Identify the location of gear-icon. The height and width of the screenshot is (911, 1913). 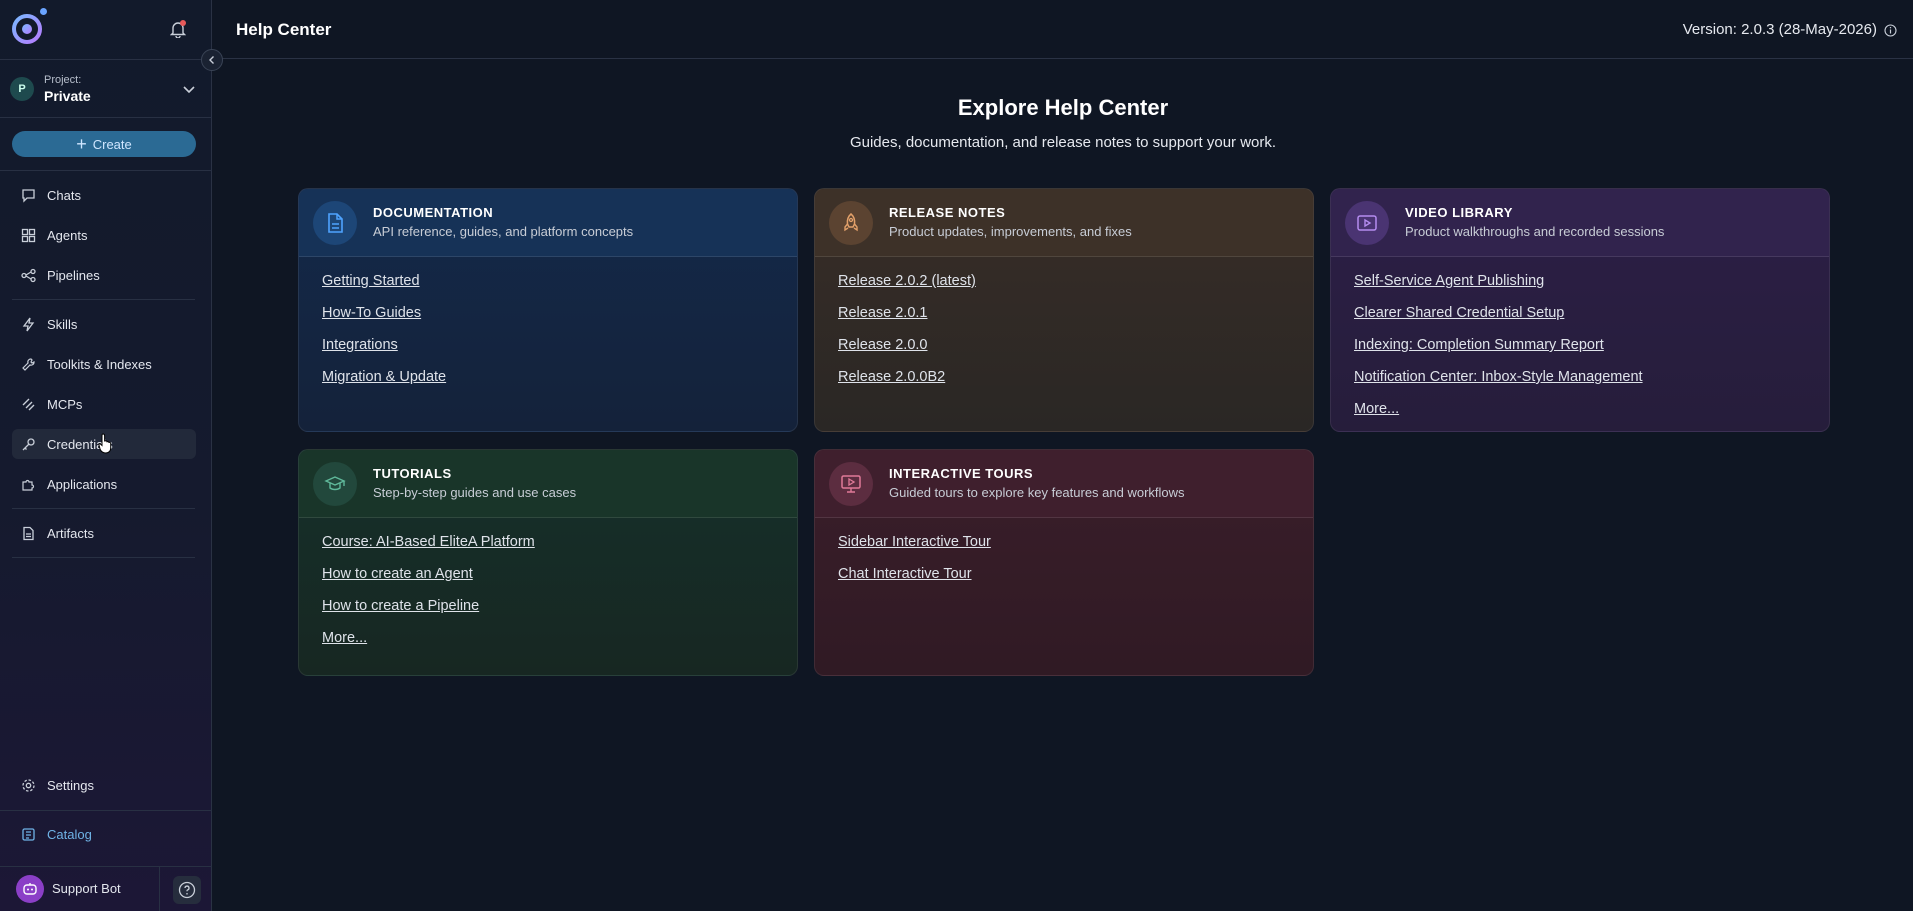
(28, 785).